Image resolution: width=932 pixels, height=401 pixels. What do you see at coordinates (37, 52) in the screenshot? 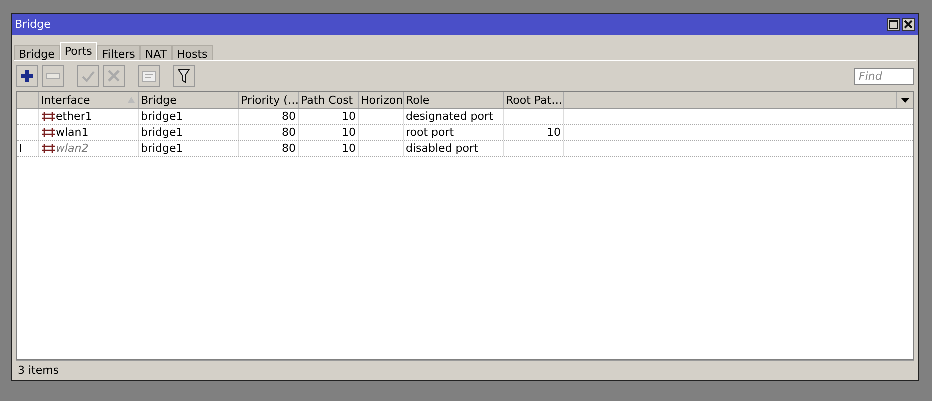
I see `tab: Bridge` at bounding box center [37, 52].